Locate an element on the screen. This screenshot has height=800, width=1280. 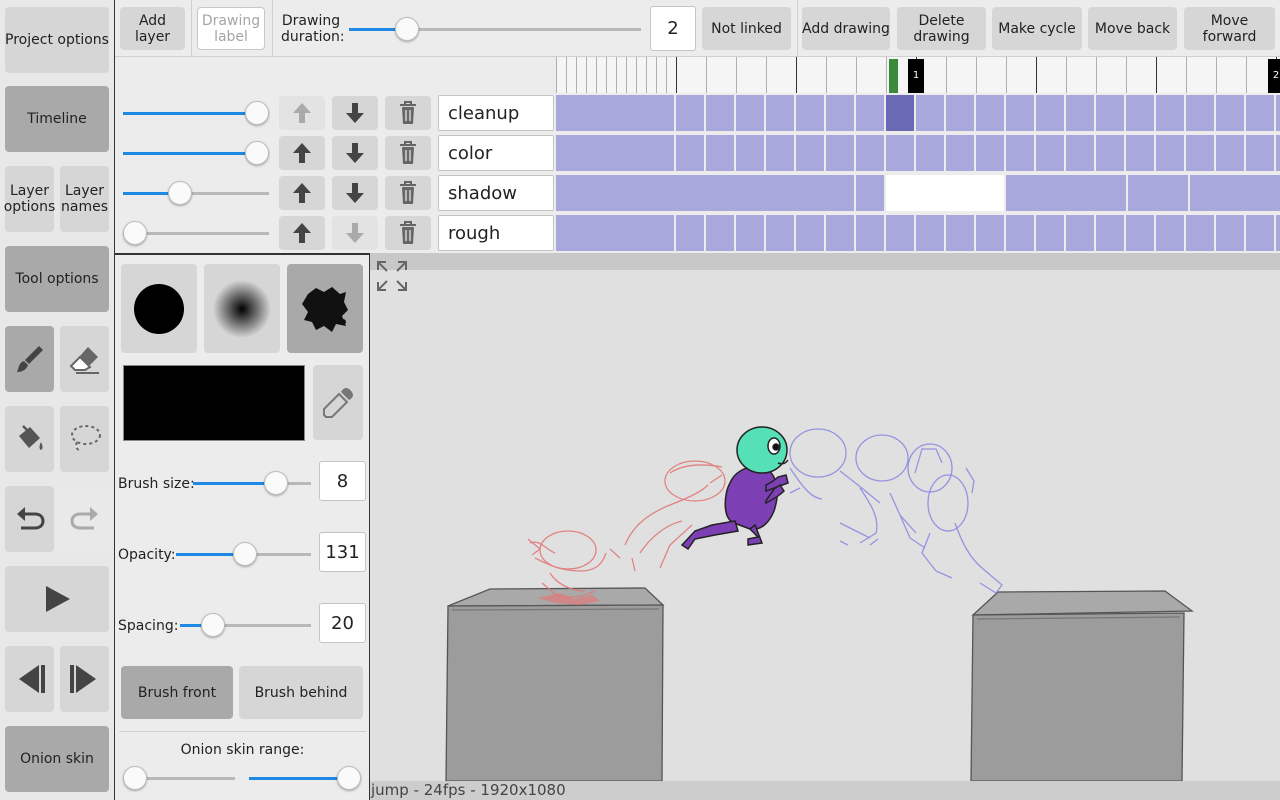
layer-name-field: cleanup is located at coordinates (496, 113).